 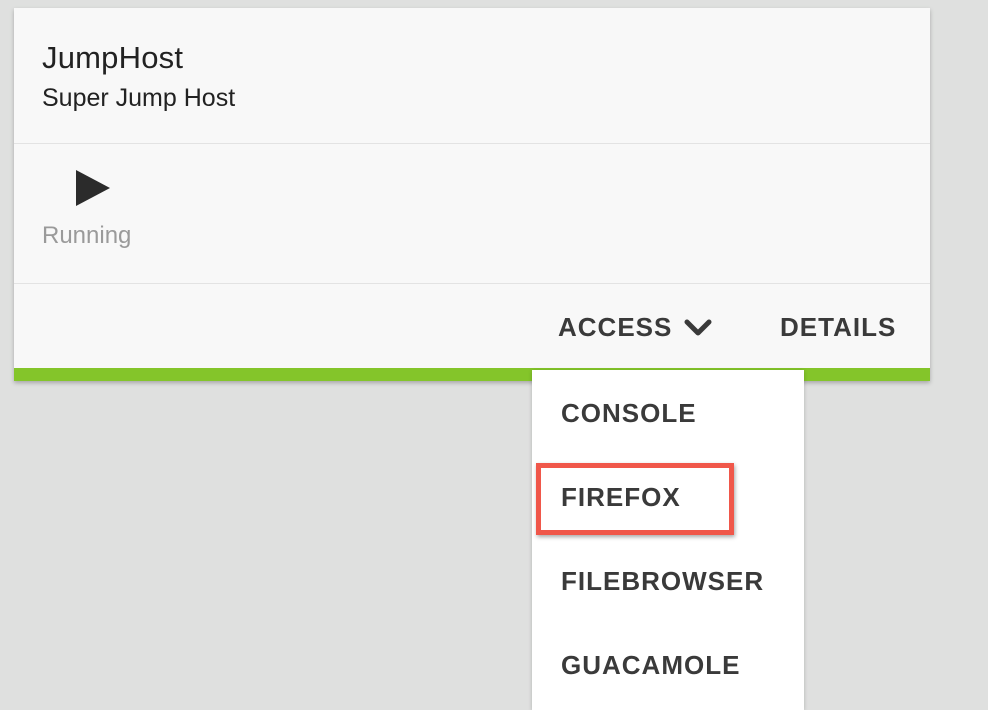 I want to click on status-label: Running, so click(x=87, y=235).